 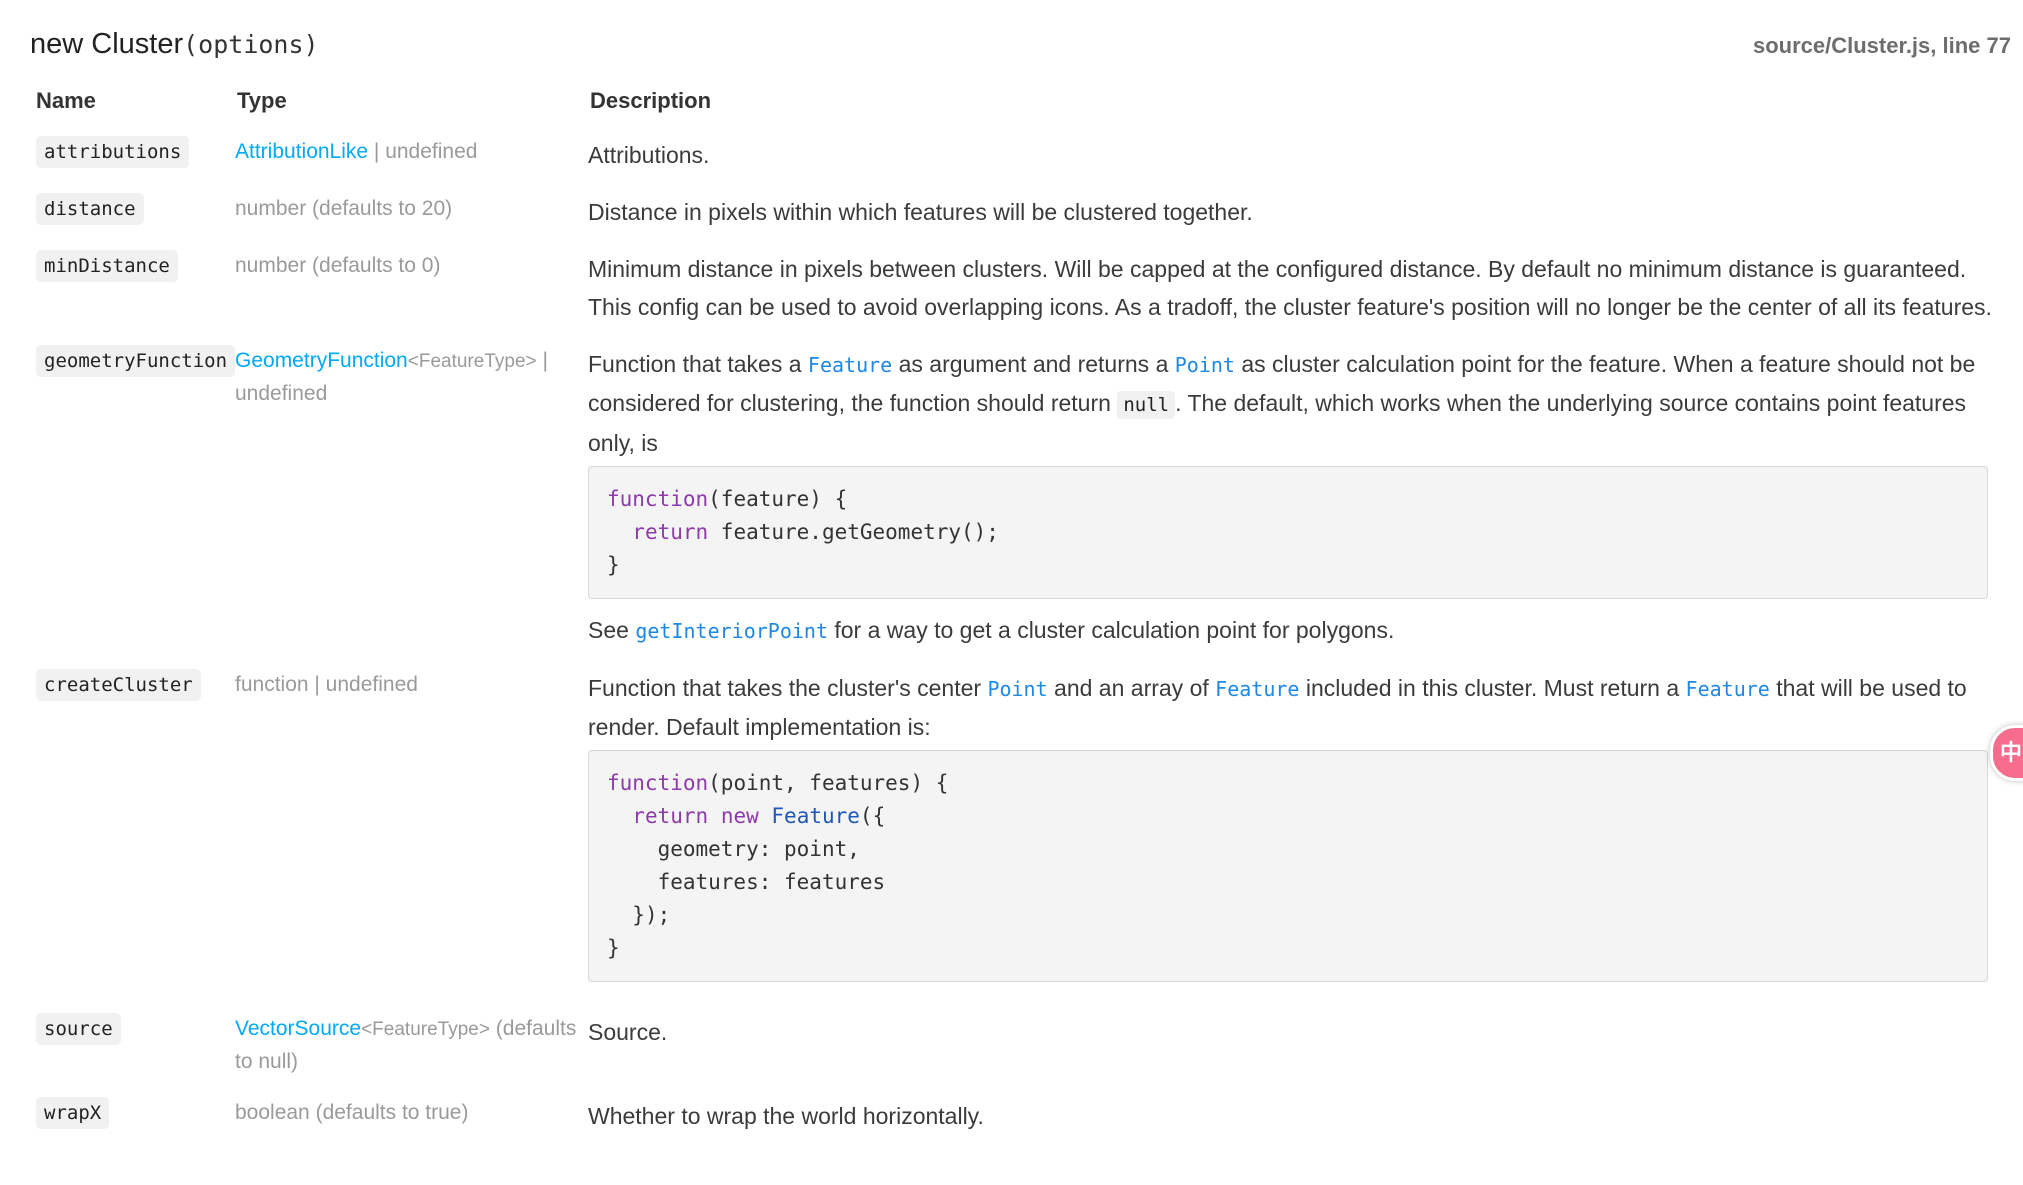 What do you see at coordinates (326, 684) in the screenshot?
I see `param-type: function | undefined` at bounding box center [326, 684].